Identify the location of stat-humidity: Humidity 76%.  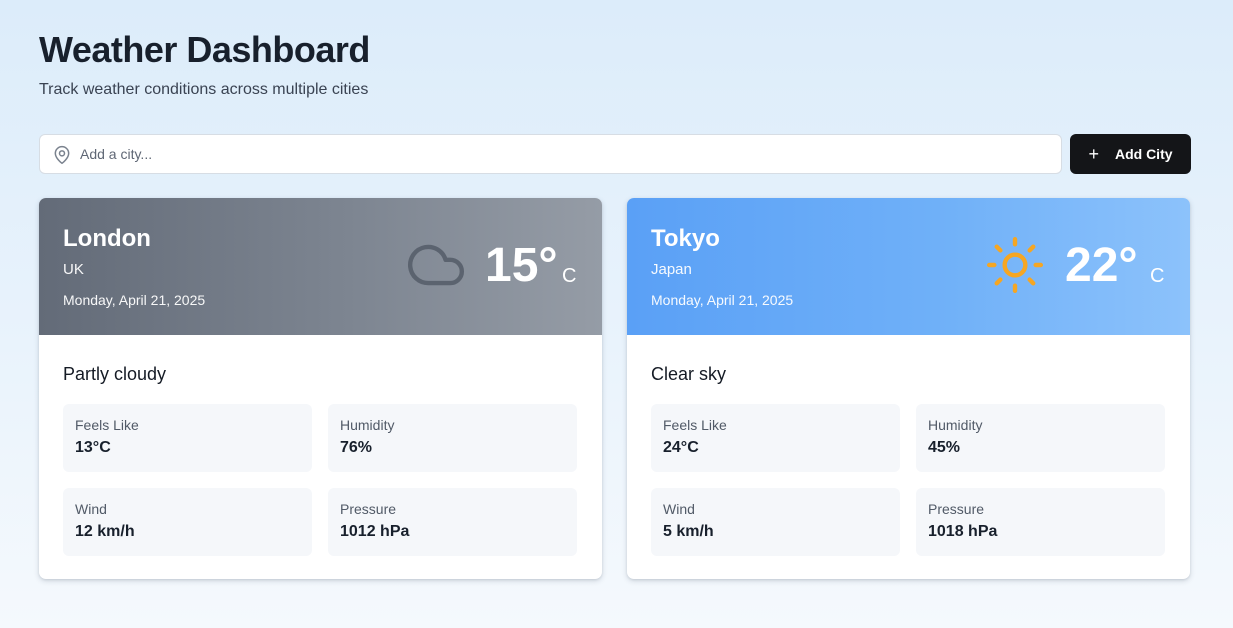
(452, 438).